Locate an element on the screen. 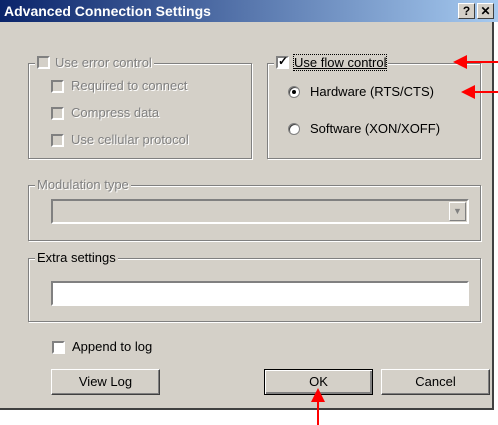 The image size is (498, 425). software-xon-xoff-radio is located at coordinates (294, 129).